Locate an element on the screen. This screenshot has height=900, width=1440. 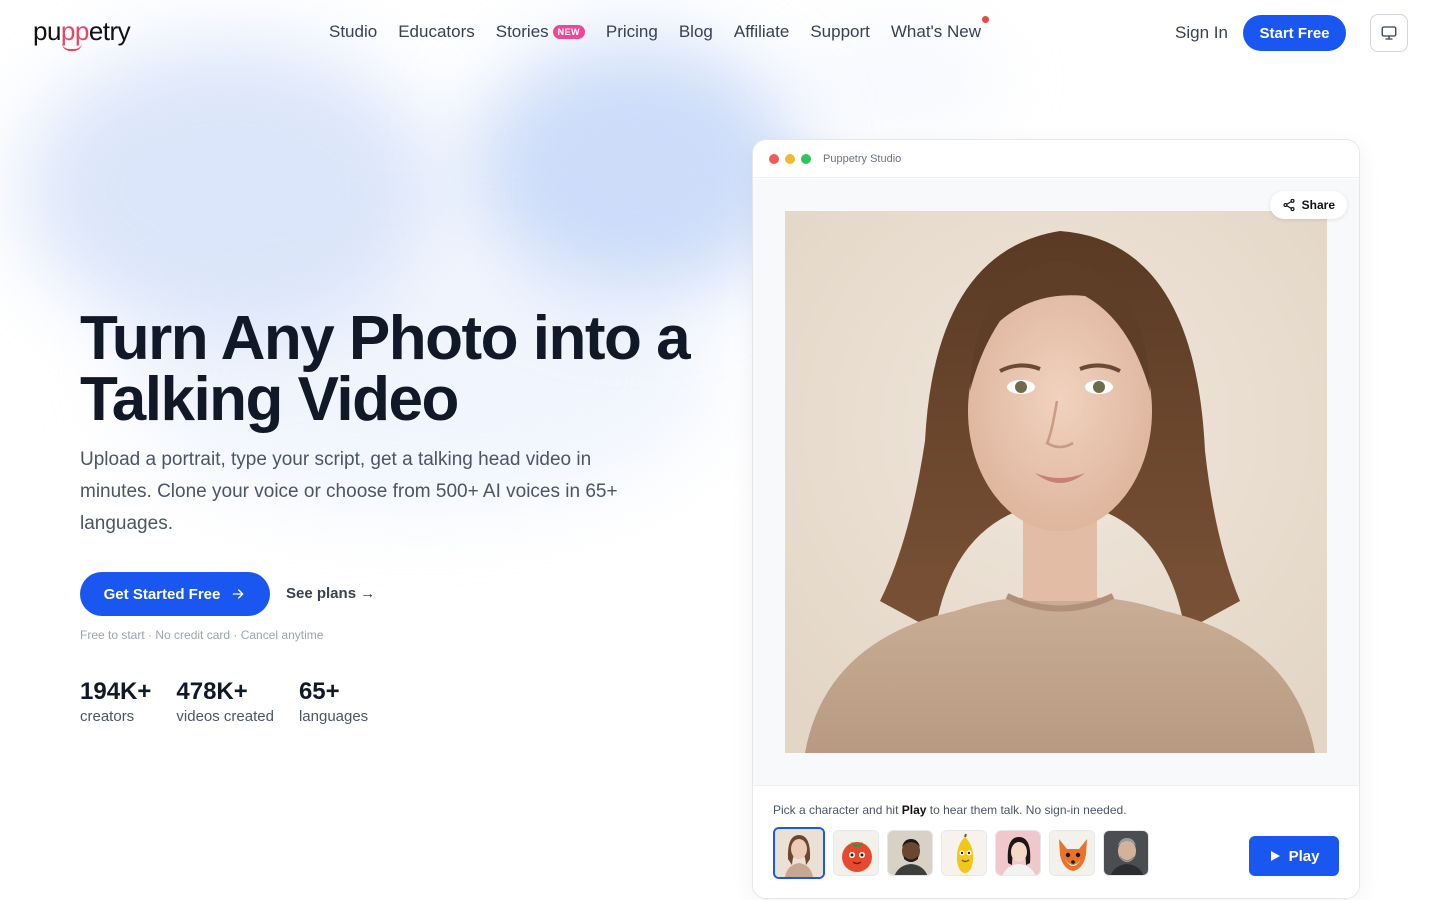
character-thumb-woman is located at coordinates (799, 853).